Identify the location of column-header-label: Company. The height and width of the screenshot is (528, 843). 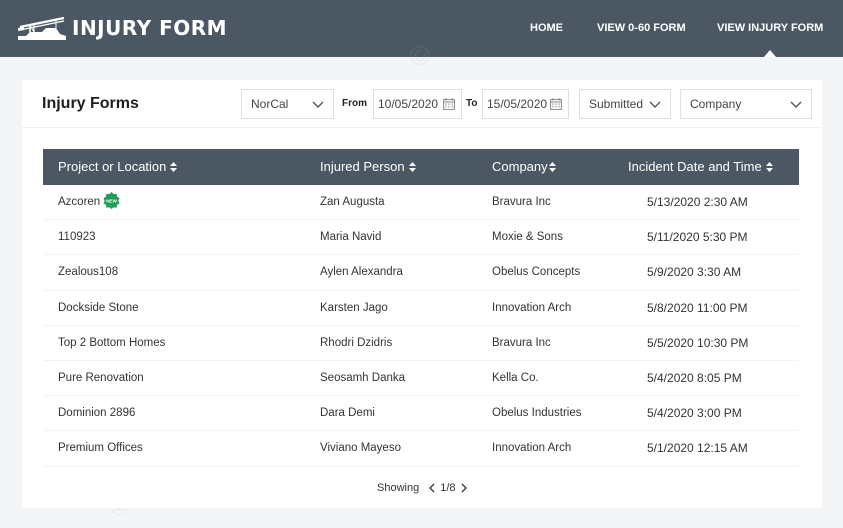
(520, 166).